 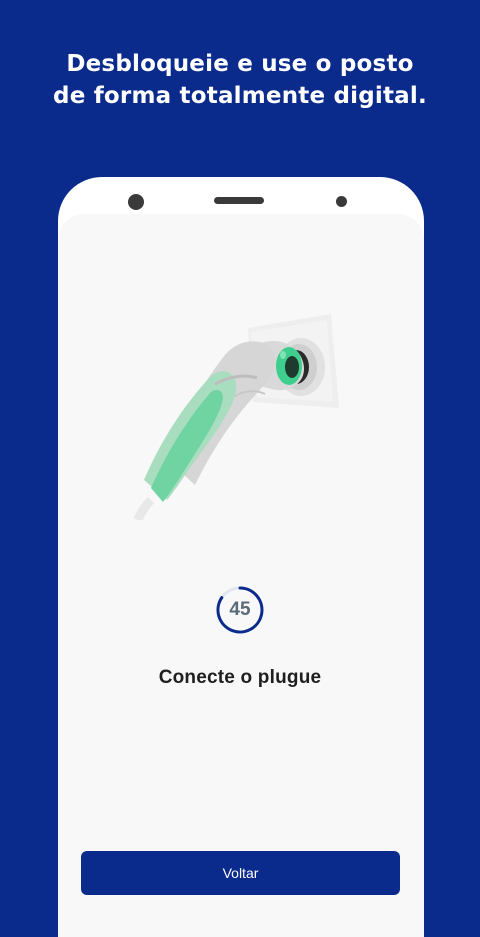 What do you see at coordinates (240, 96) in the screenshot?
I see `headline-line-2: de forma totalmente digital.` at bounding box center [240, 96].